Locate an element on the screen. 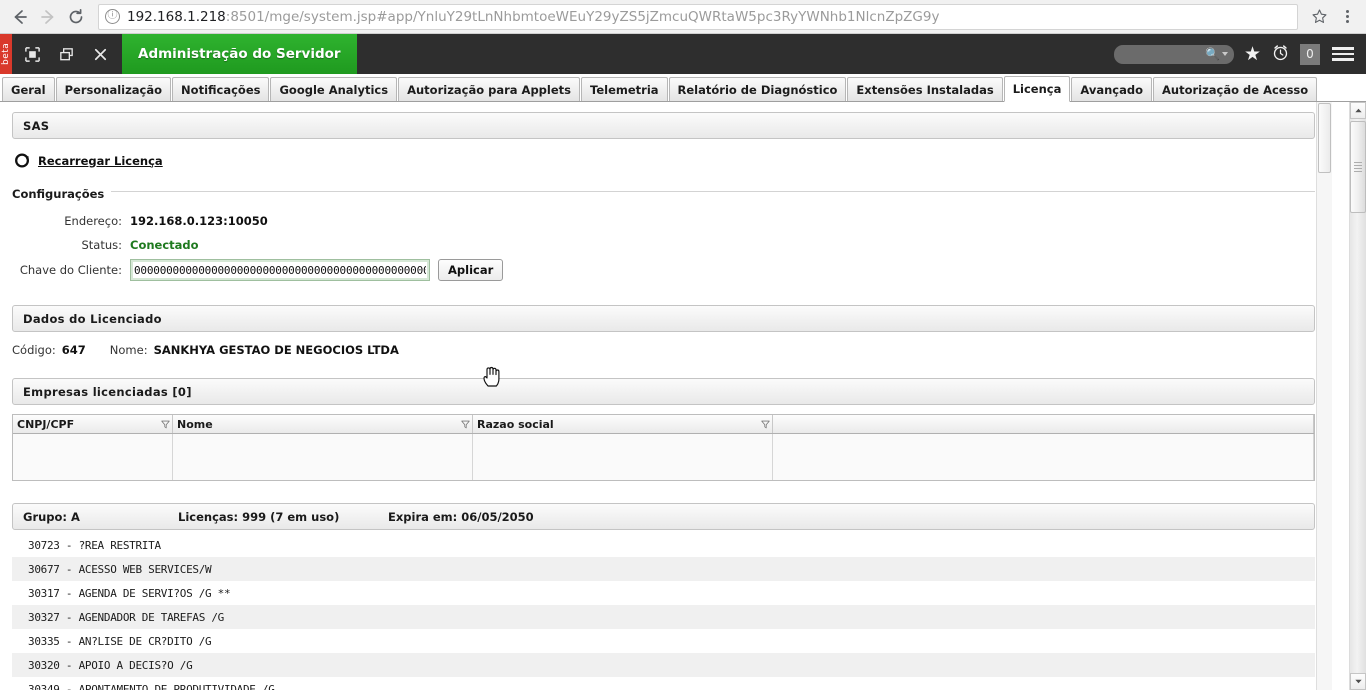 The height and width of the screenshot is (693, 1366). scroll-up-button is located at coordinates (1358, 110).